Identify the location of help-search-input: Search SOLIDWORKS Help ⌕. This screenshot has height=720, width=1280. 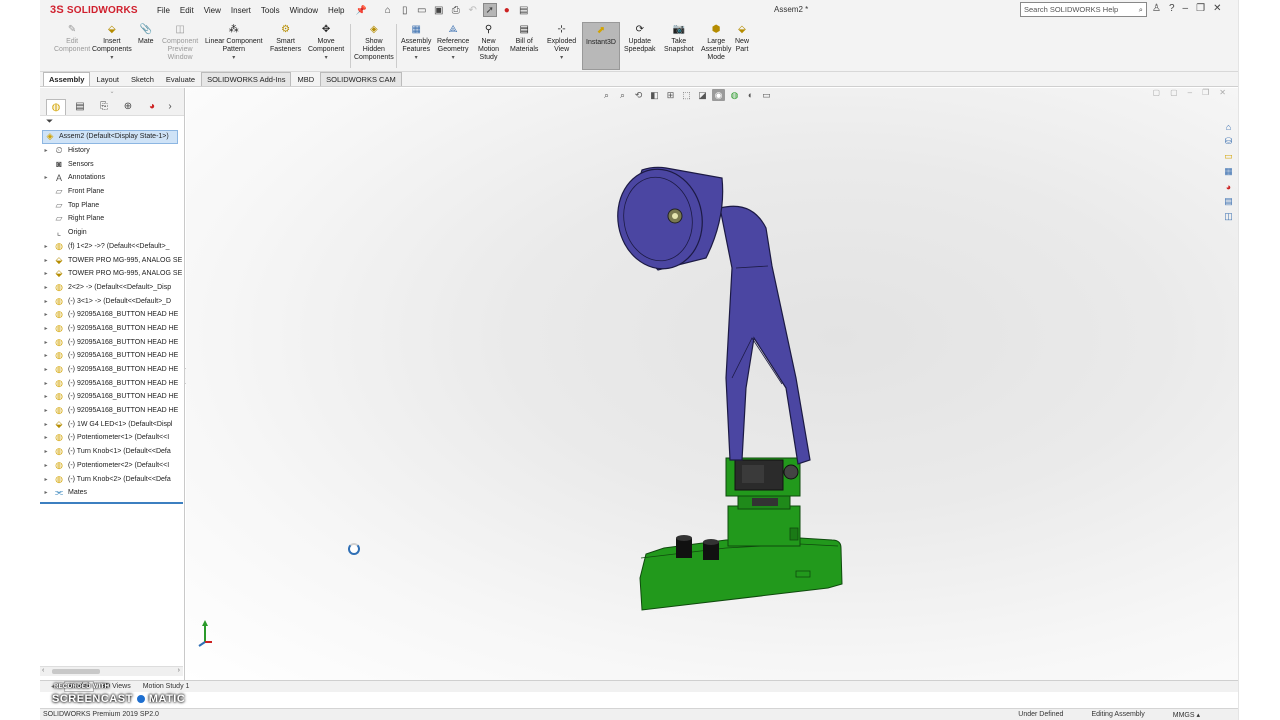
(1083, 9).